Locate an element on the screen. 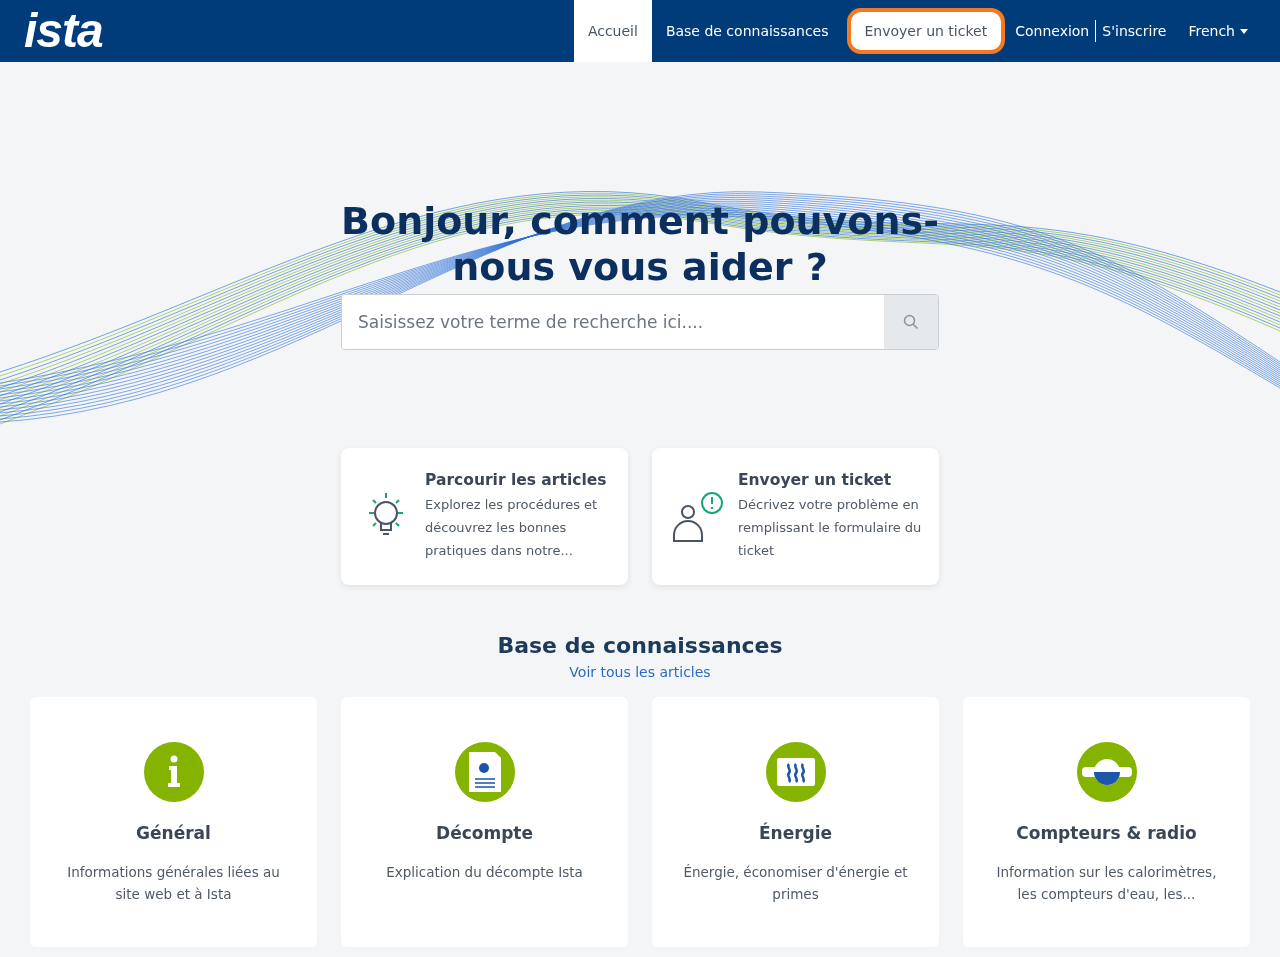  category-description: Informations générales liées au site web et à Ista is located at coordinates (173, 883).